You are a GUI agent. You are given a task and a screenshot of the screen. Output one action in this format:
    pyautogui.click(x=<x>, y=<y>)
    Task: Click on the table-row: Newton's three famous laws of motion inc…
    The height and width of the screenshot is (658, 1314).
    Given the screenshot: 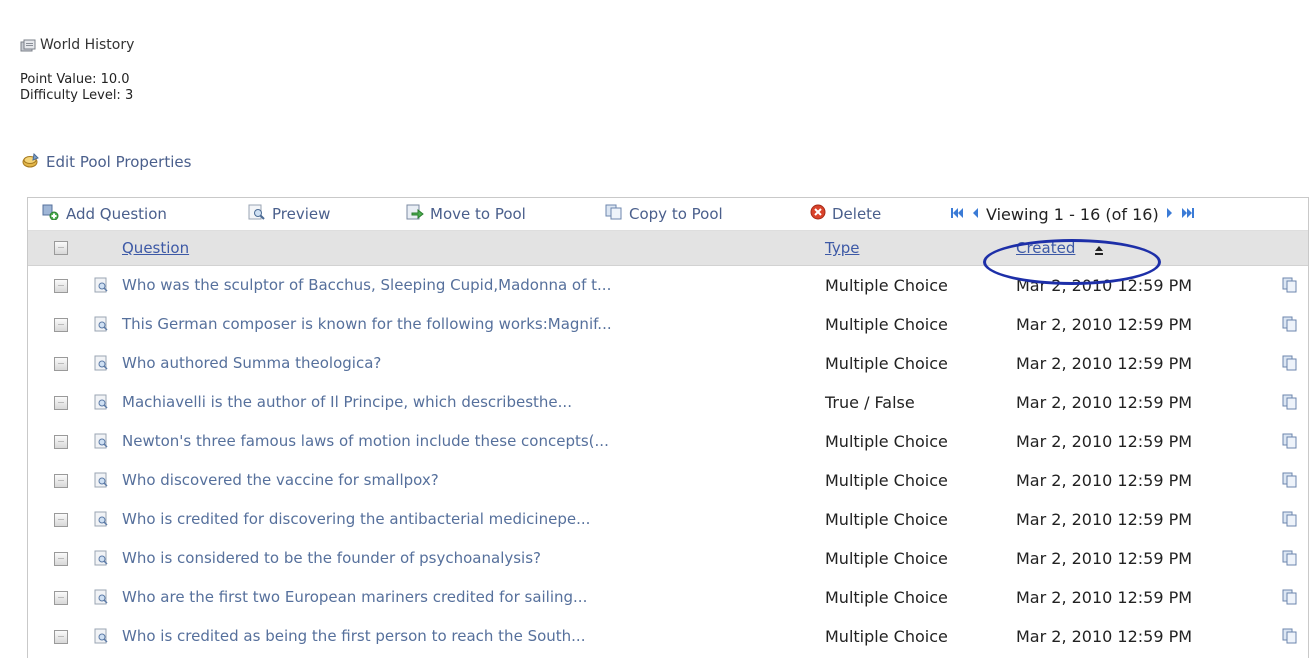 What is the action you would take?
    pyautogui.click(x=668, y=441)
    